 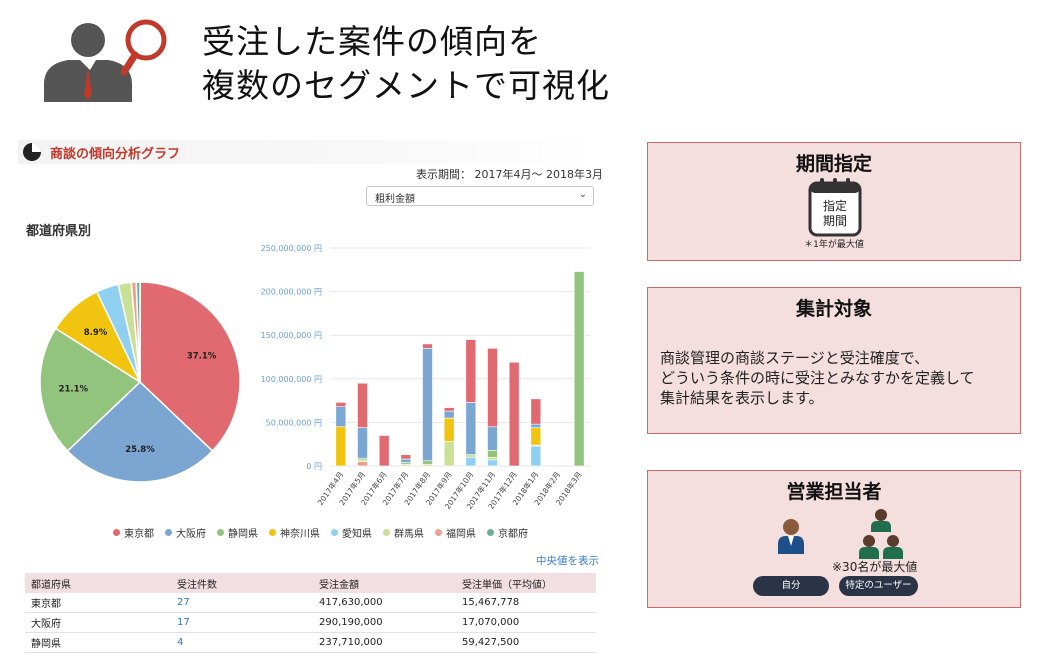 I want to click on y-tick-label: 250,000,000 円, so click(x=291, y=248).